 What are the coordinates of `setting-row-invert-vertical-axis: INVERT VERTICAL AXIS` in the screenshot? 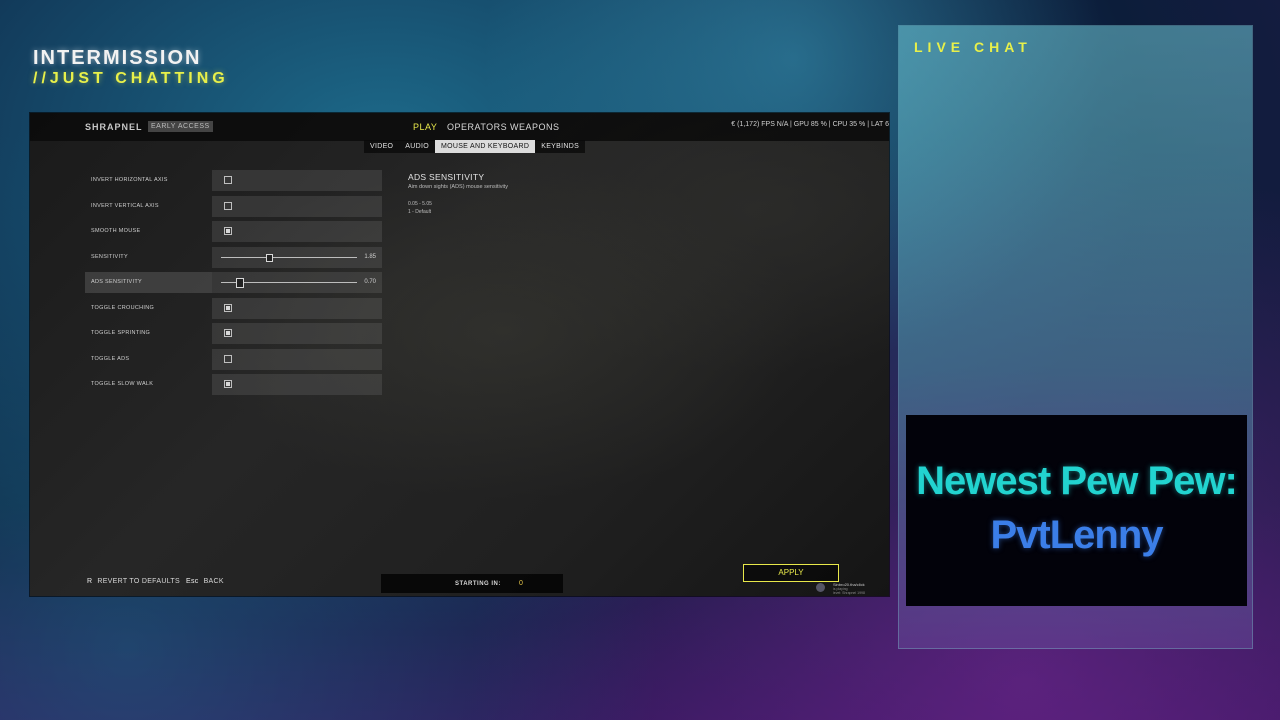 It's located at (233, 206).